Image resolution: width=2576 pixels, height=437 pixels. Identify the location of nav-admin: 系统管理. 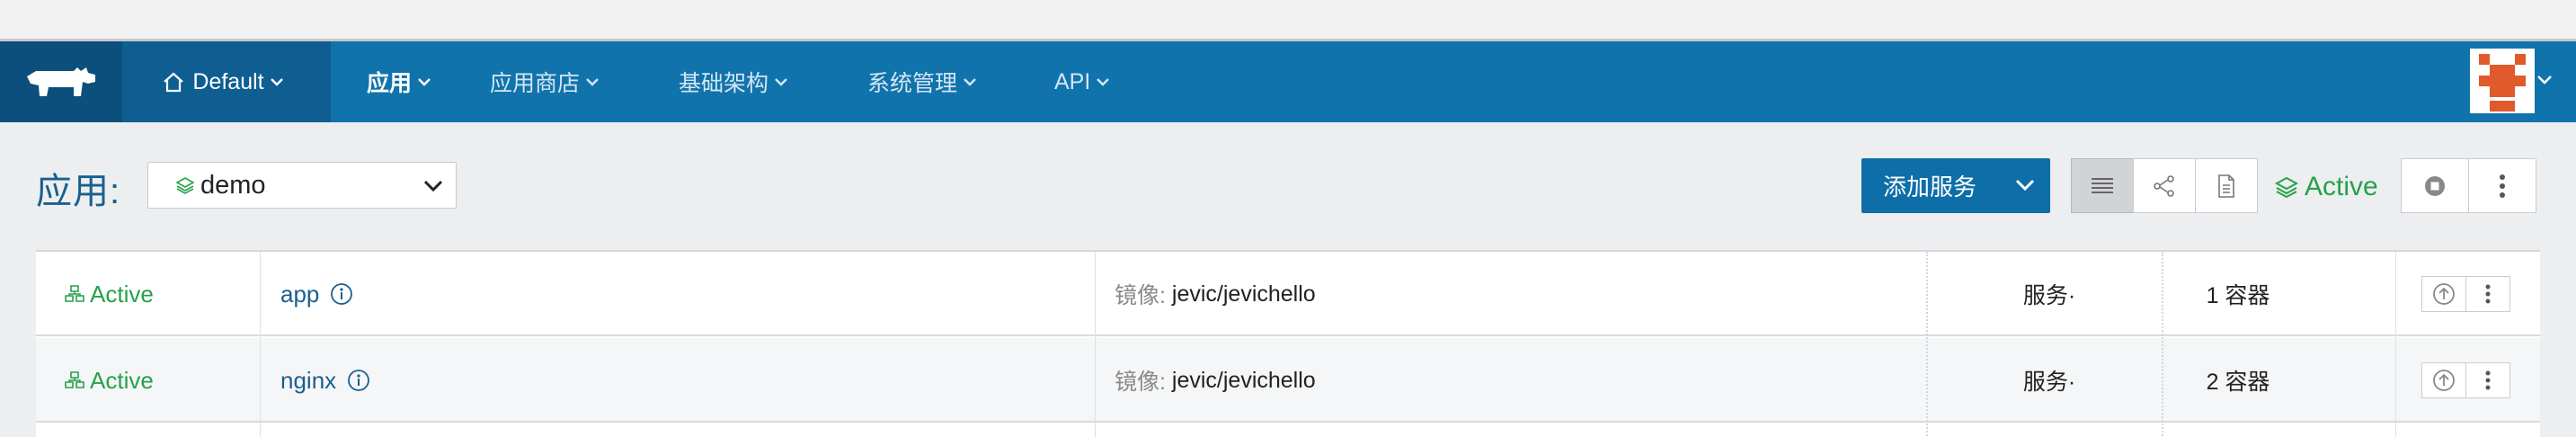
(922, 81).